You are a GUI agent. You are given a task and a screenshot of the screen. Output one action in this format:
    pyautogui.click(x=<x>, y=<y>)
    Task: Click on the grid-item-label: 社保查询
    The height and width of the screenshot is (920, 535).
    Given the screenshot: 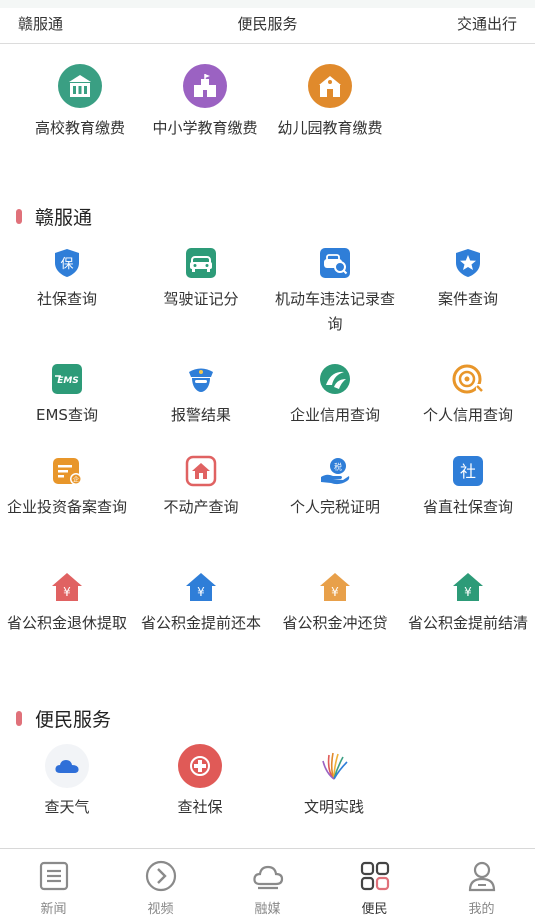 What is the action you would take?
    pyautogui.click(x=66, y=299)
    